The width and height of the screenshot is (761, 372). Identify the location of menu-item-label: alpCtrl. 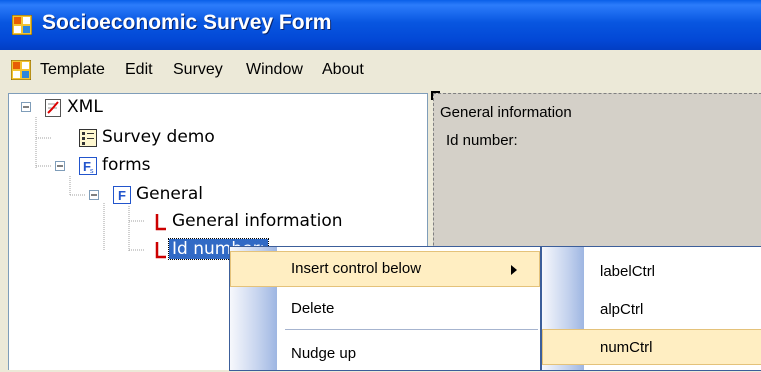
(622, 309).